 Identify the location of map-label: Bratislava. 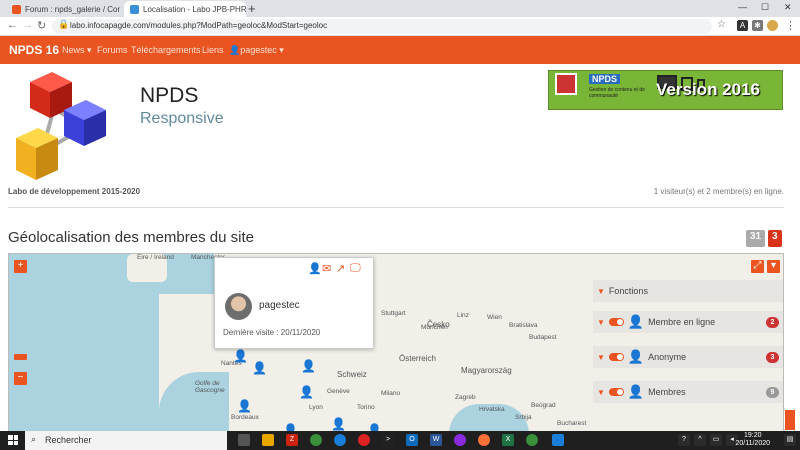
(523, 325).